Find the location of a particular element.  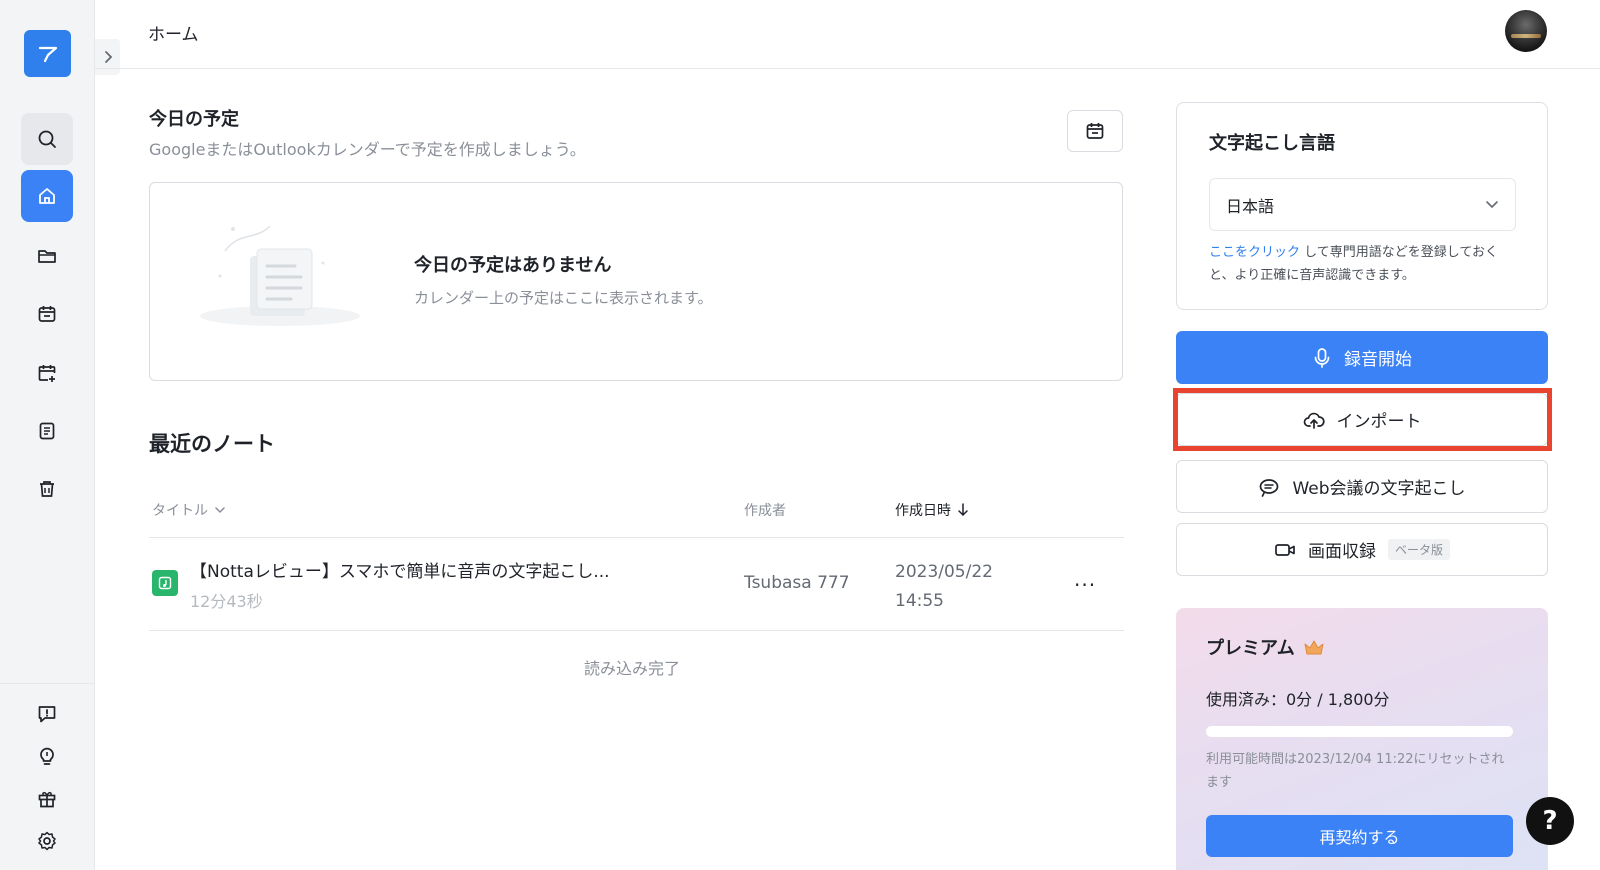

screen-record-label: 画面収録 is located at coordinates (1341, 552).